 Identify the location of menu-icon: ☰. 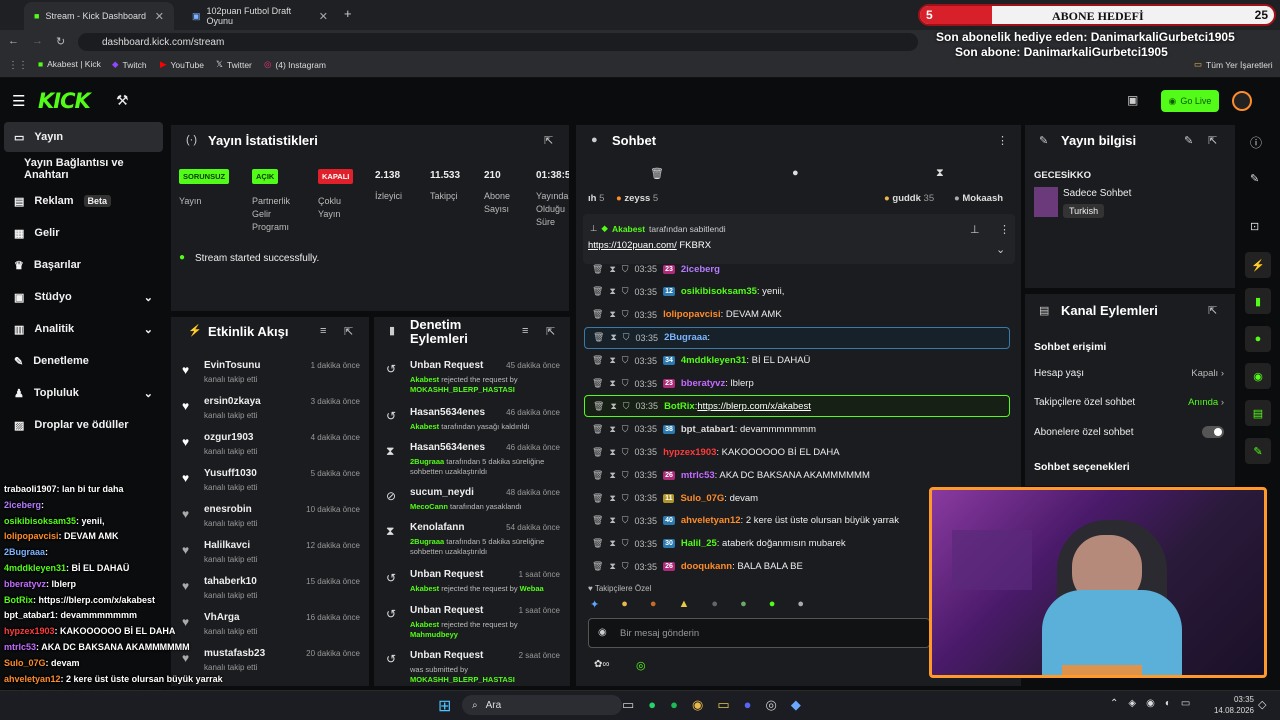
(18, 101).